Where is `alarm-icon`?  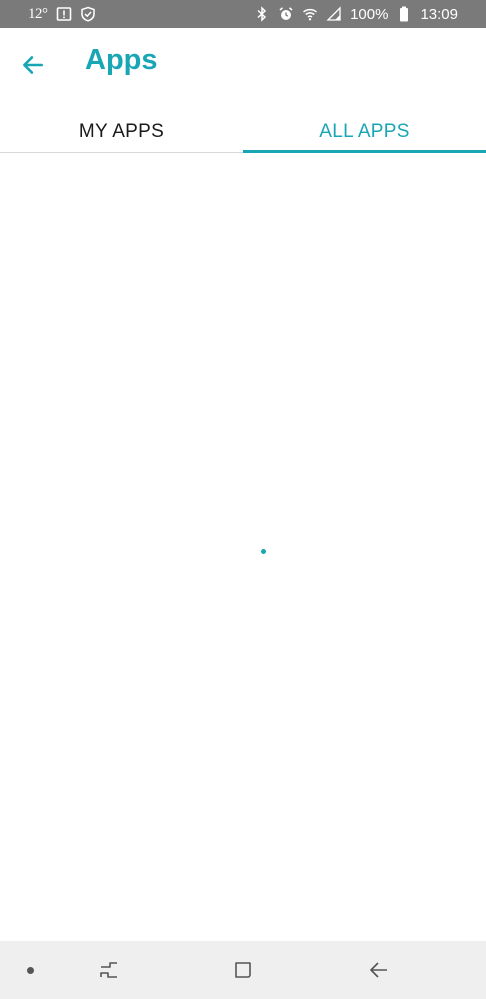 alarm-icon is located at coordinates (286, 14).